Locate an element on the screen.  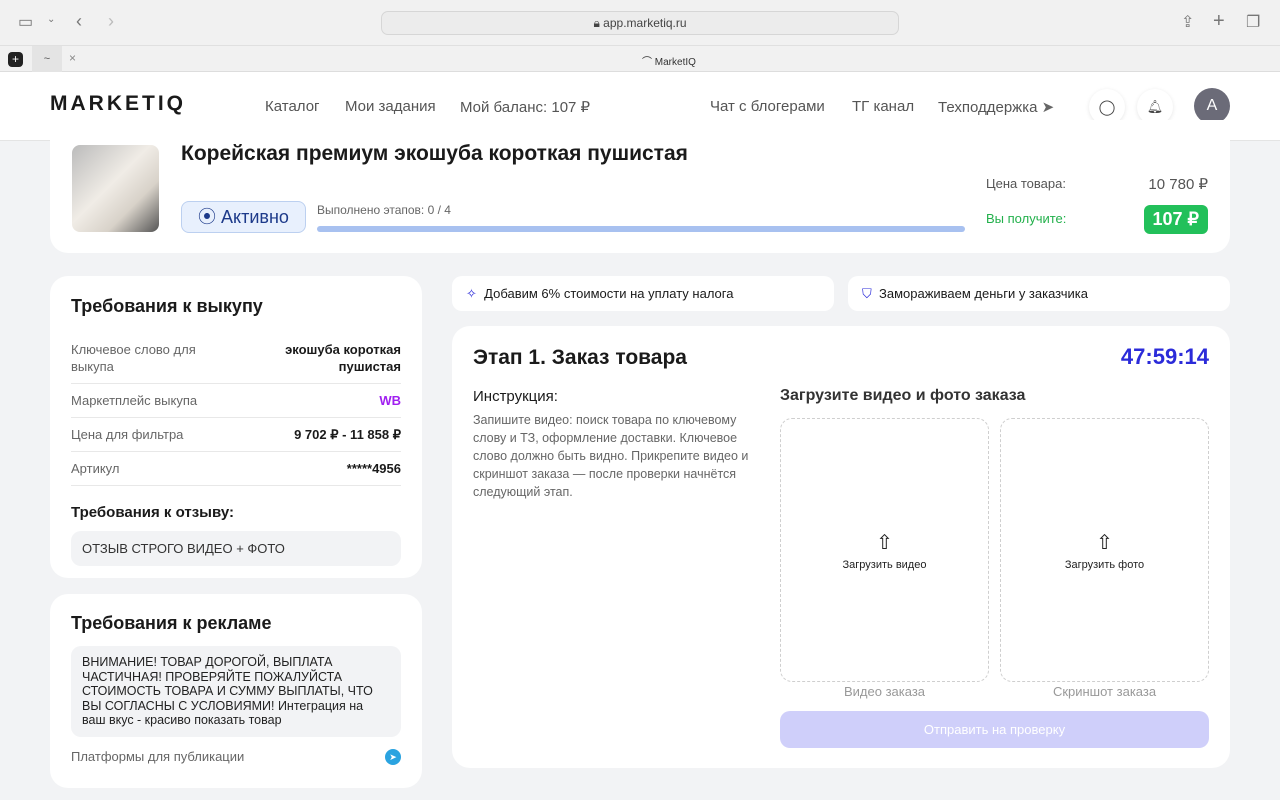
freeze-info: ⛉ Замораживаем деньги у заказчика is located at coordinates (1039, 293).